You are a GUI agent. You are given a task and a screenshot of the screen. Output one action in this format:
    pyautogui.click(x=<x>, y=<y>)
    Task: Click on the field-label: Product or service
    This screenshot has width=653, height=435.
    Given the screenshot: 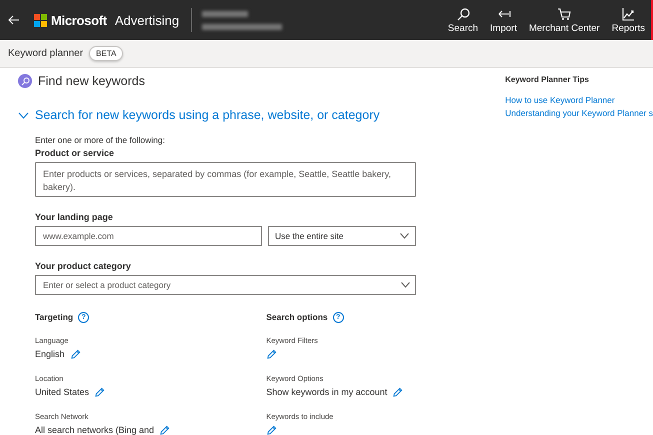 What is the action you would take?
    pyautogui.click(x=75, y=153)
    